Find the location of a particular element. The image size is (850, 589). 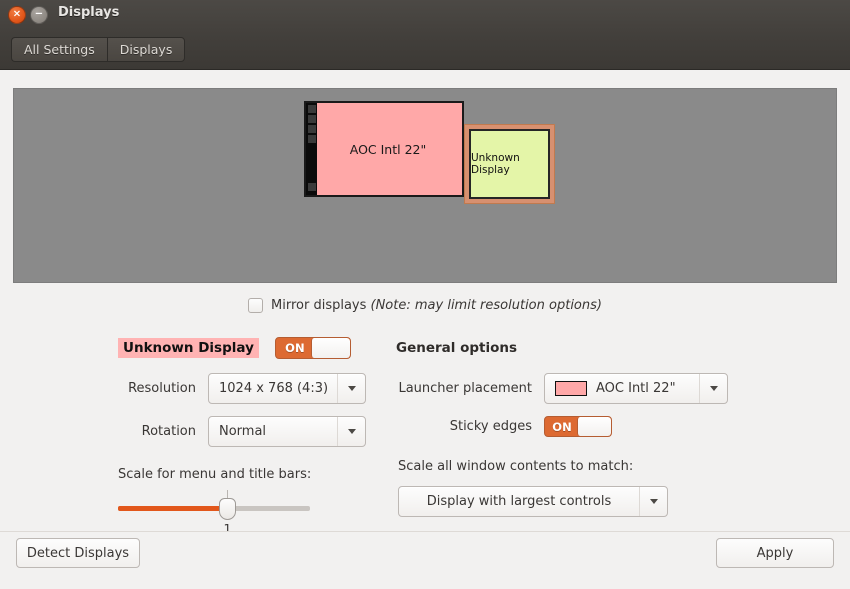

monitor-unknown-face: Unknown Display is located at coordinates (509, 164).